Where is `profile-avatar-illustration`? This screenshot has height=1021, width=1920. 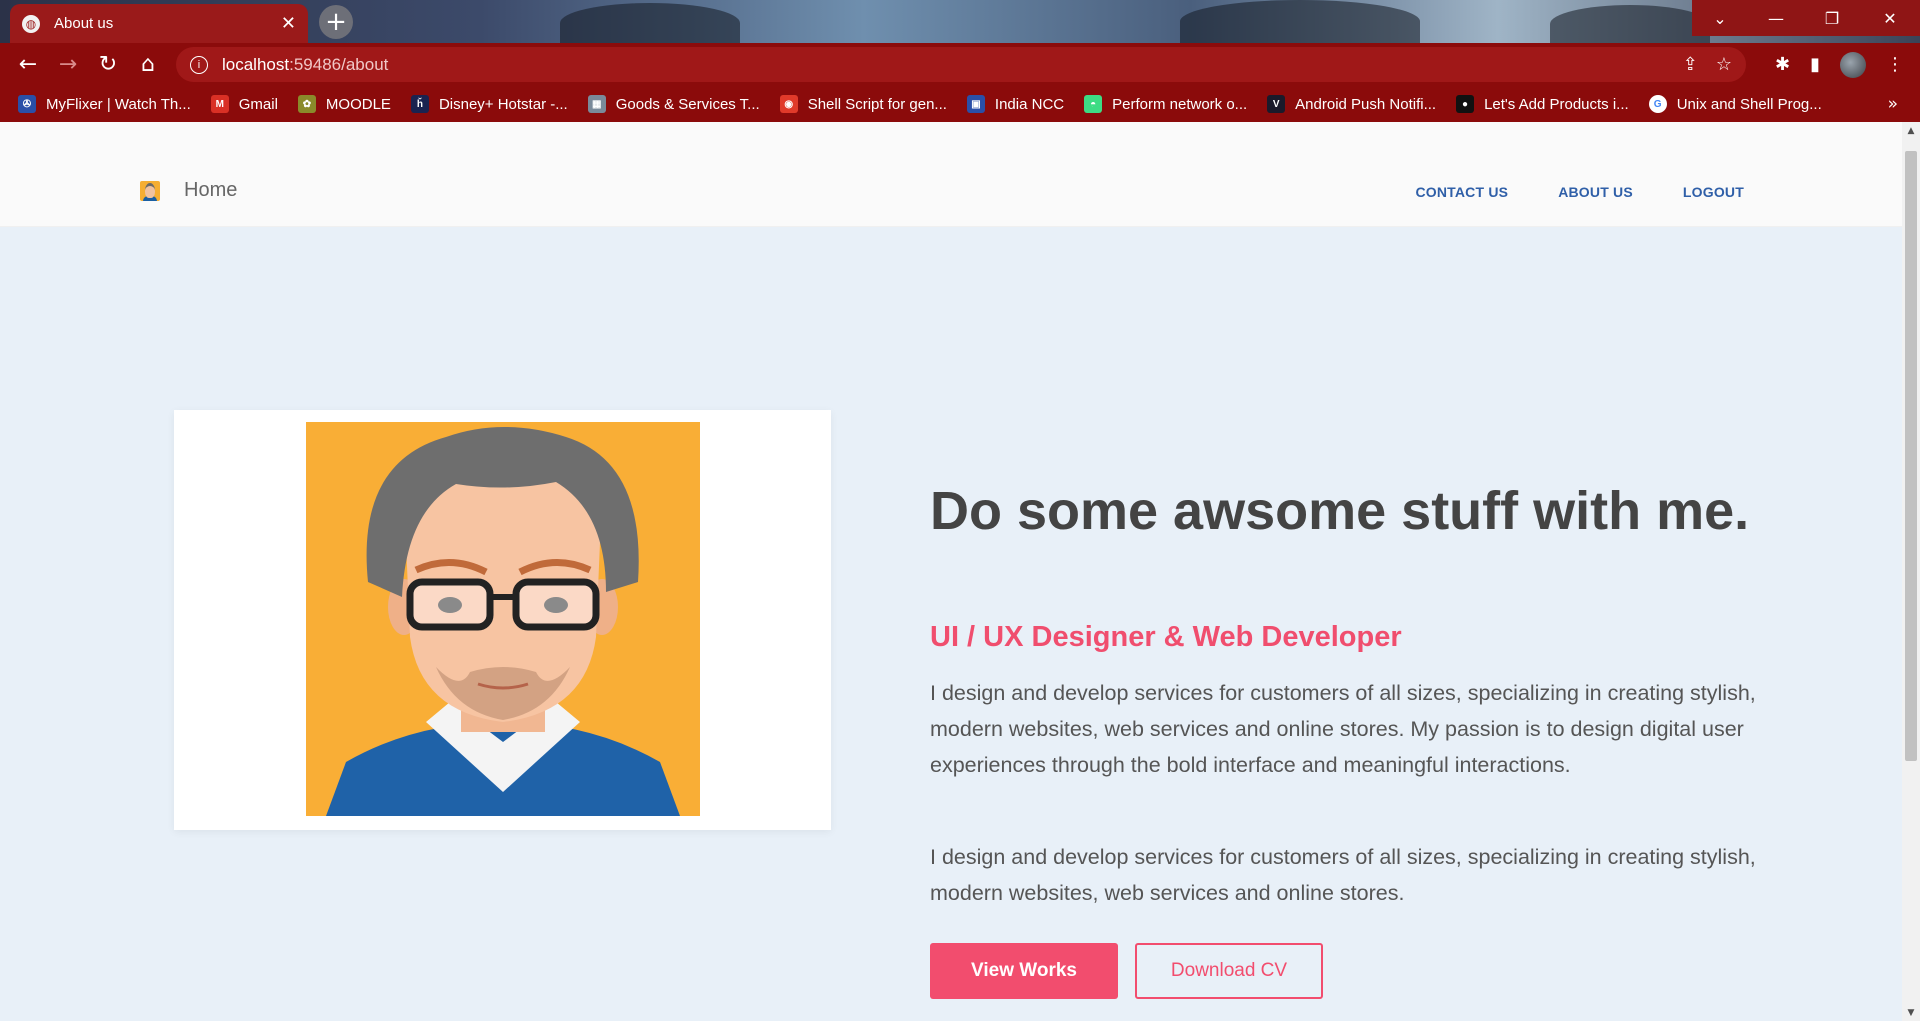 profile-avatar-illustration is located at coordinates (503, 619).